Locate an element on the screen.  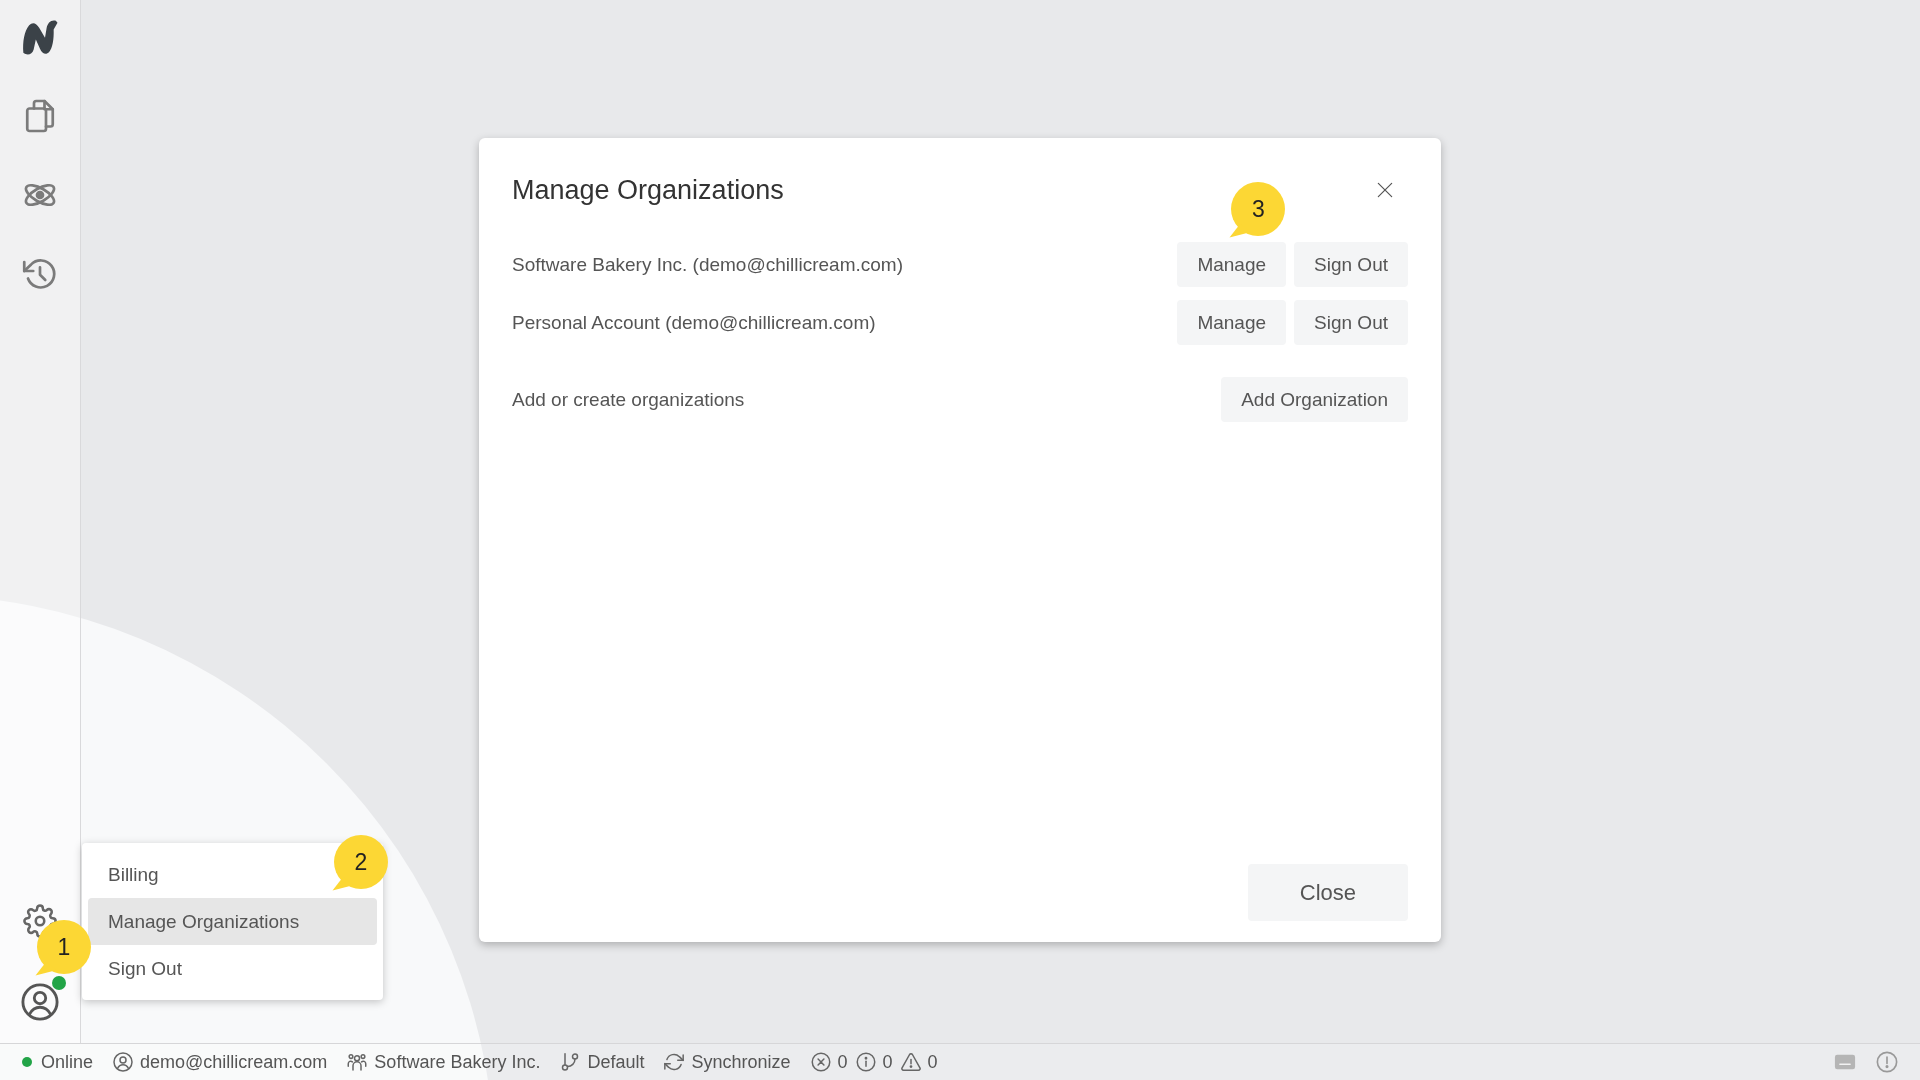
menu-item: Sign Out is located at coordinates (147, 968).